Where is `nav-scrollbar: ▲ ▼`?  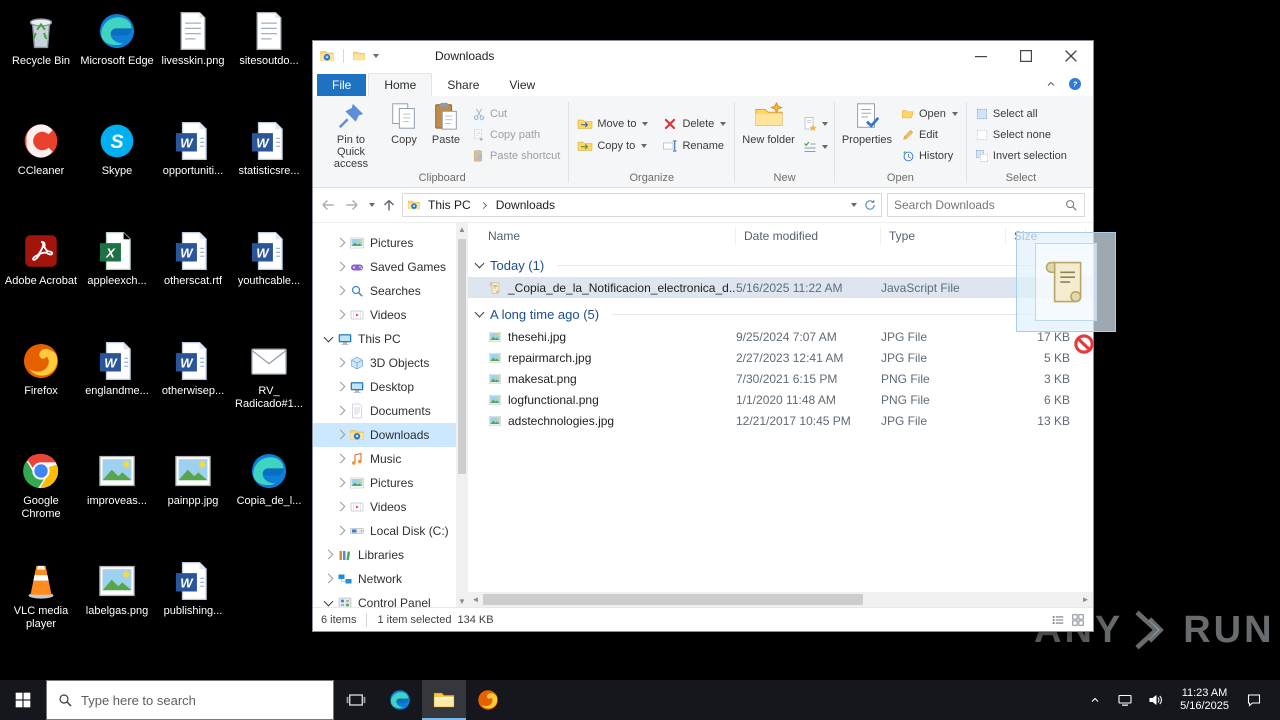
nav-scrollbar: ▲ ▼ is located at coordinates (462, 415).